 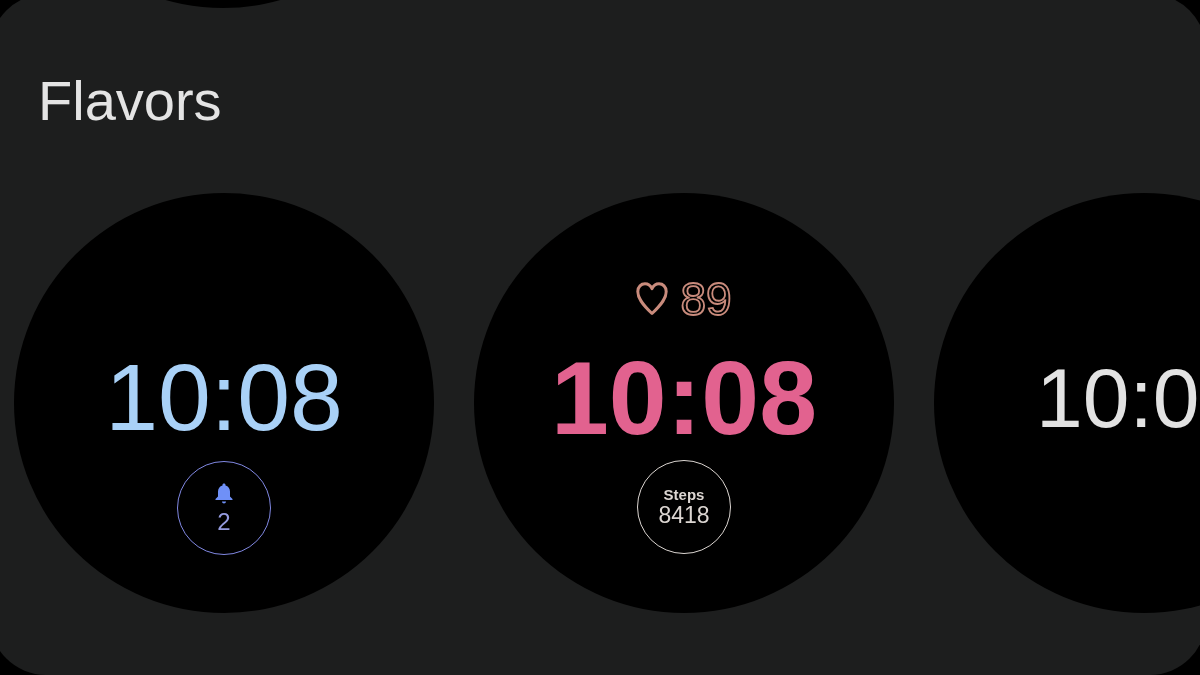 What do you see at coordinates (224, 521) in the screenshot?
I see `notification-count: 2` at bounding box center [224, 521].